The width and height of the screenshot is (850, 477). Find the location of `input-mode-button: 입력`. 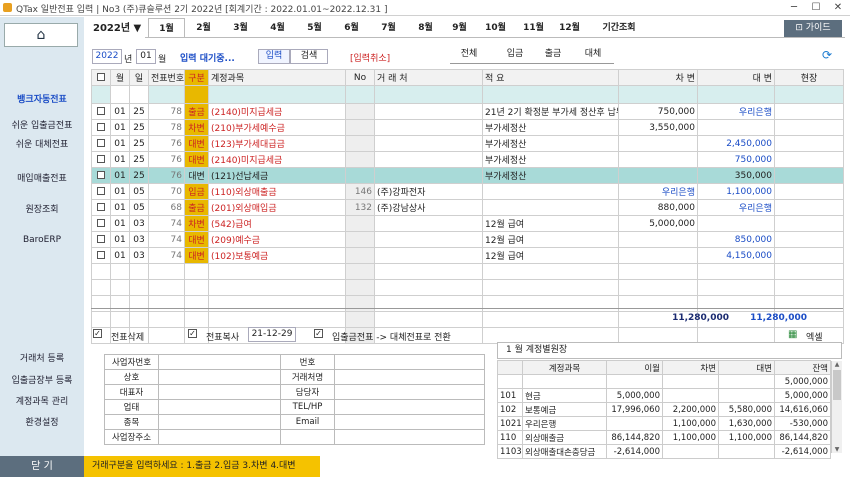

input-mode-button: 입력 is located at coordinates (274, 56).